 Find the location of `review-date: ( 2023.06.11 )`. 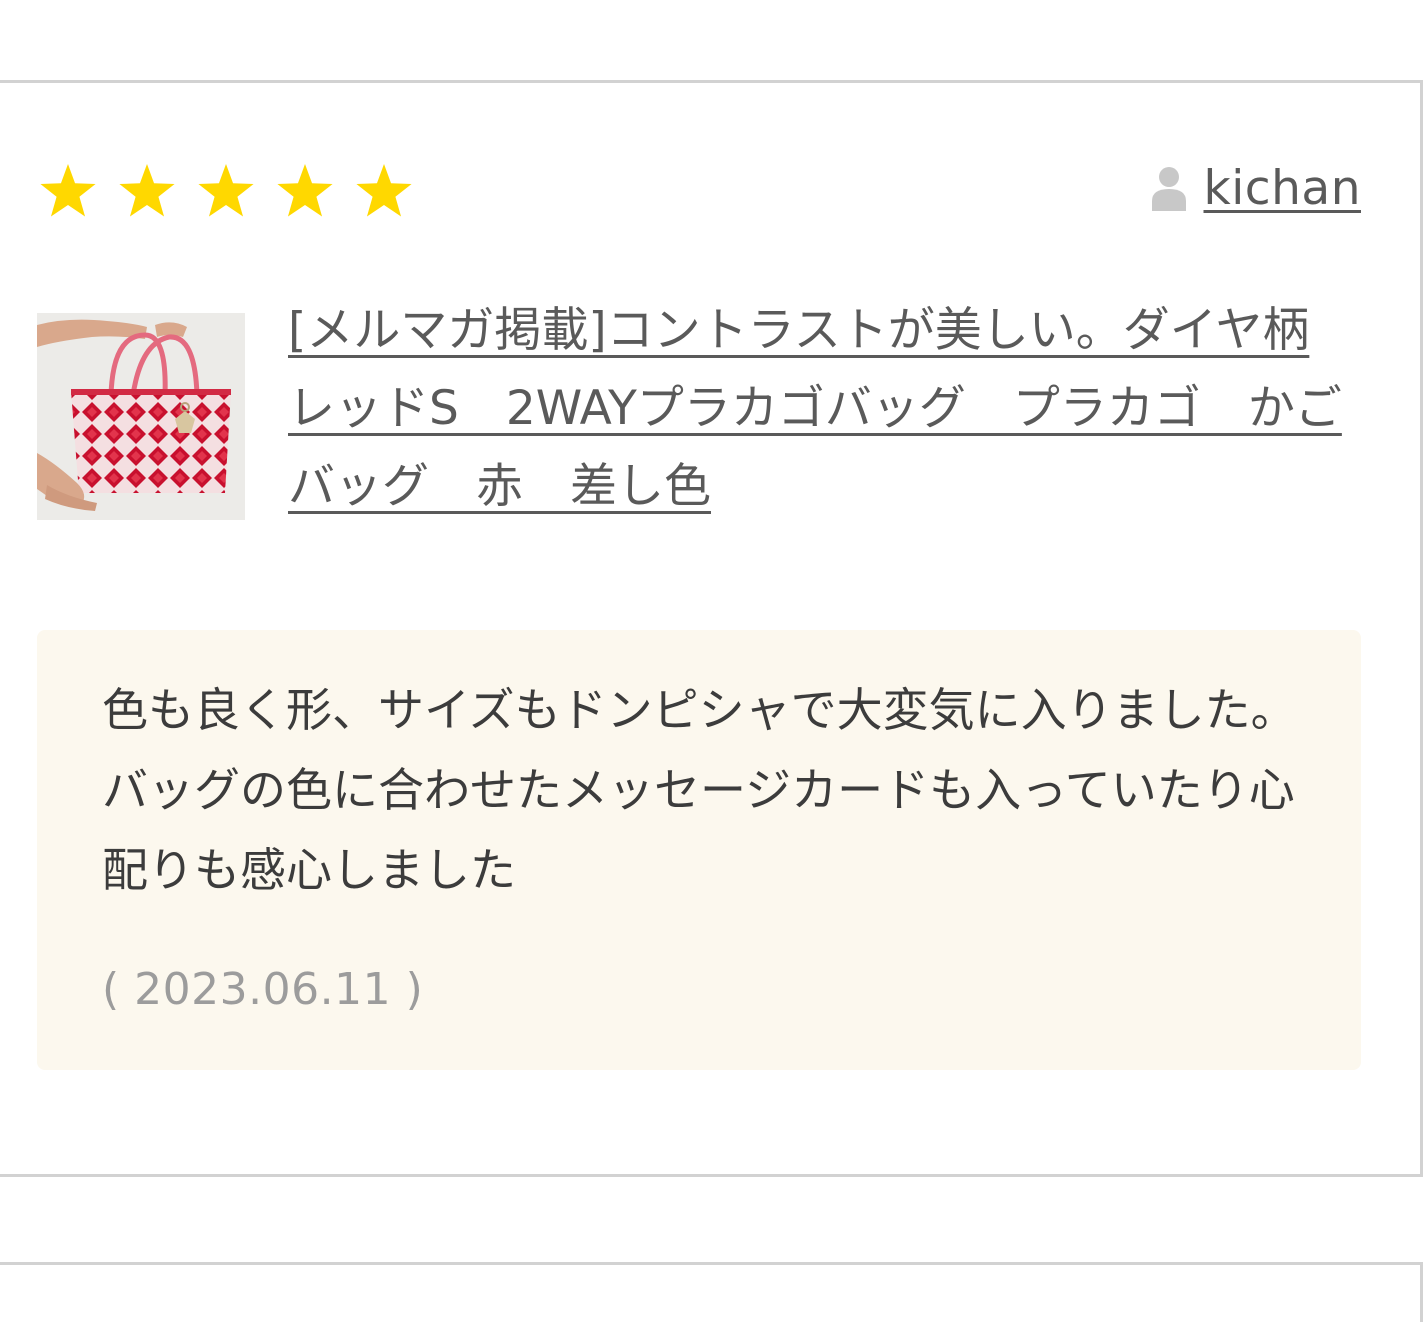

review-date: ( 2023.06.11 ) is located at coordinates (263, 989).